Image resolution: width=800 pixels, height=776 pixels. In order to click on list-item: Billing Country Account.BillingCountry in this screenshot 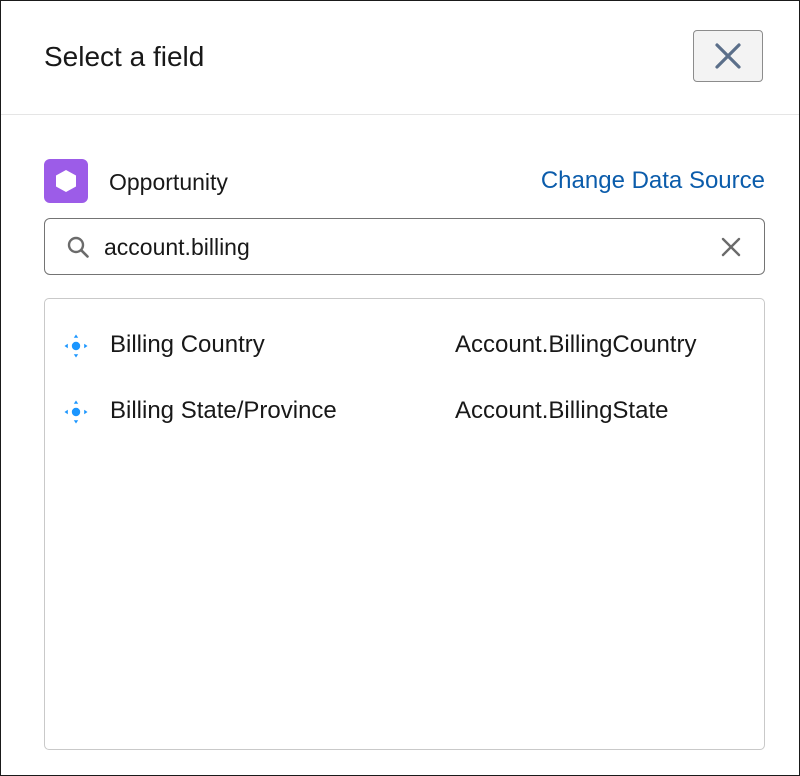, I will do `click(404, 341)`.